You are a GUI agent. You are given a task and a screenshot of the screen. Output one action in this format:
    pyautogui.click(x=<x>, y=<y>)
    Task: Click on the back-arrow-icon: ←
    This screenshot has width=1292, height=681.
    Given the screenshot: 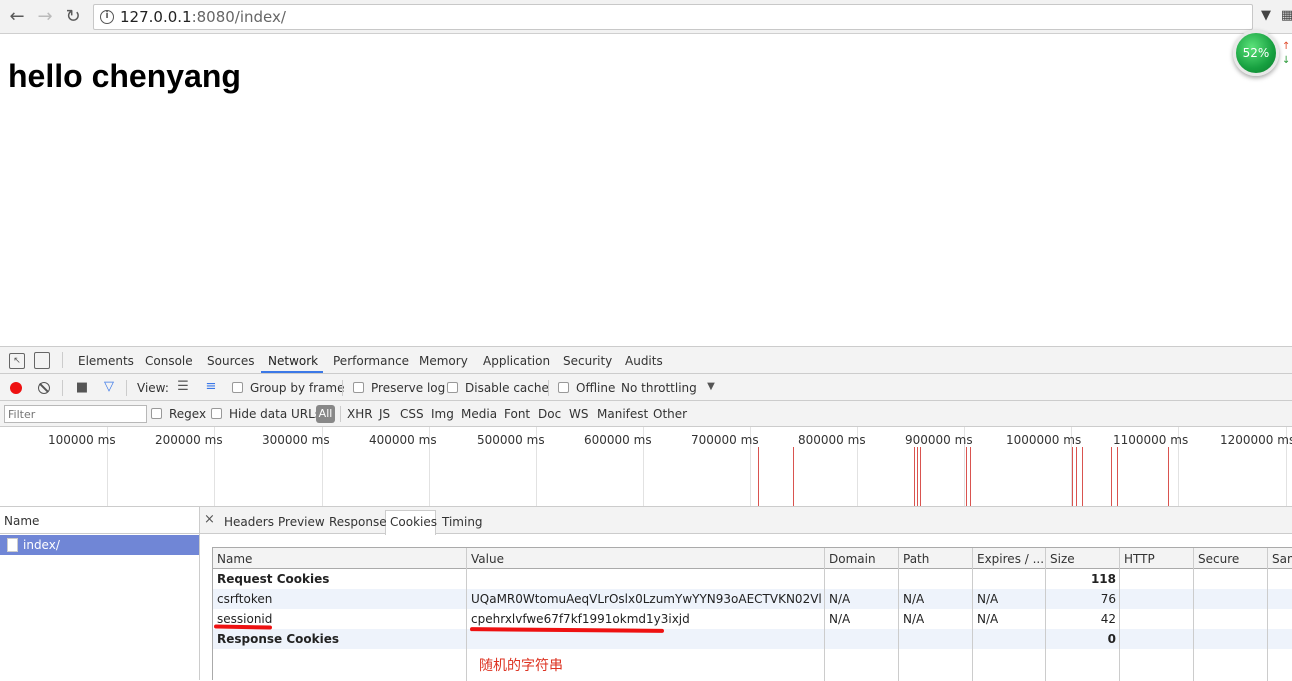 What is the action you would take?
    pyautogui.click(x=17, y=17)
    